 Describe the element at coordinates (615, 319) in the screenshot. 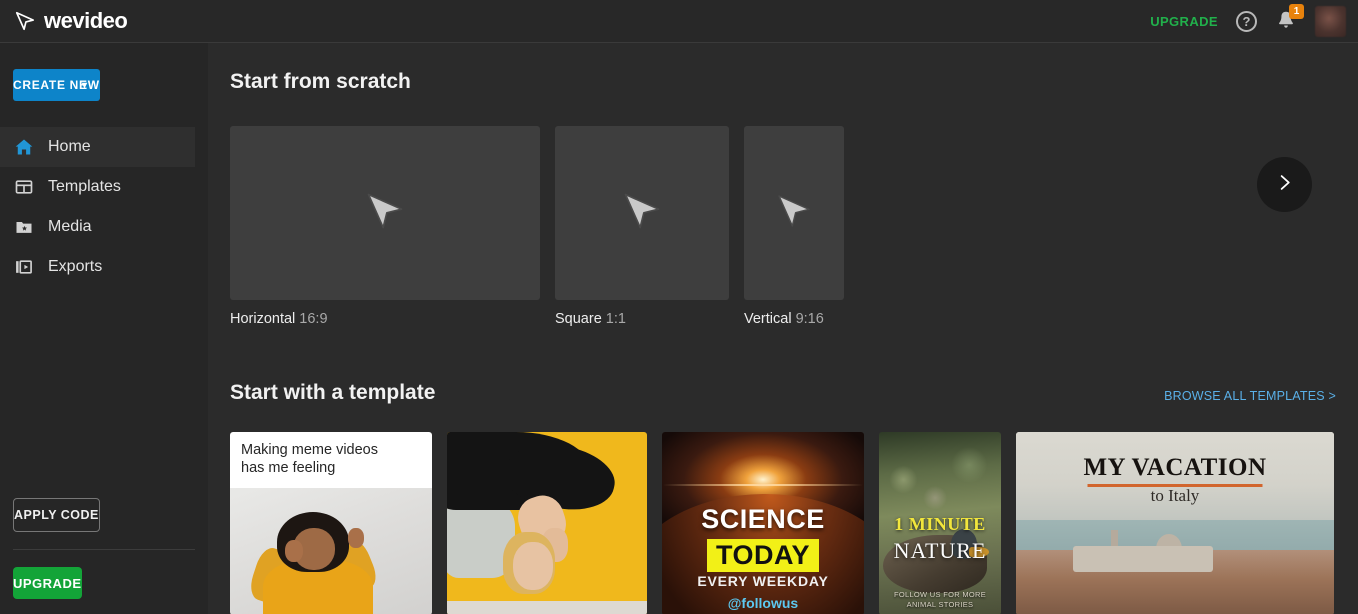

I see `scratch-ratio: 1:1` at that location.